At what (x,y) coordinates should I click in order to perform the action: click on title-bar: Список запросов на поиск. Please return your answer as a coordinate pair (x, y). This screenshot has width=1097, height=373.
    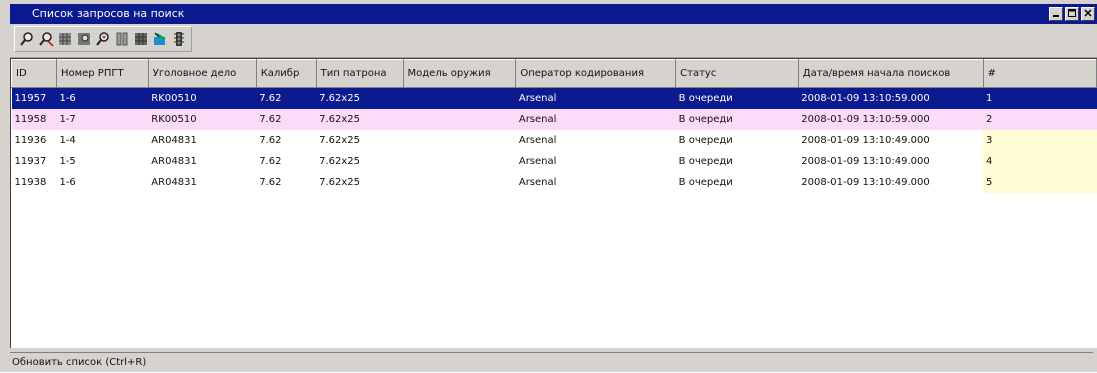
    Looking at the image, I should click on (553, 14).